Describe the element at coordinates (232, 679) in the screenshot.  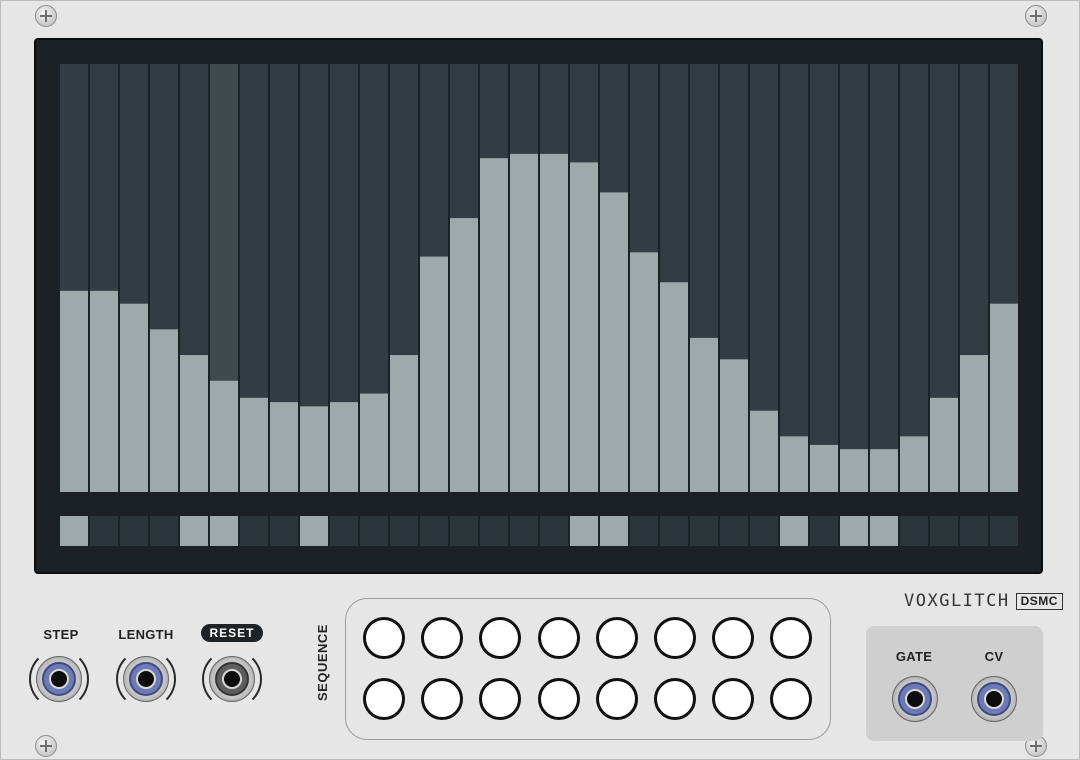
I see `reset-input-jack` at that location.